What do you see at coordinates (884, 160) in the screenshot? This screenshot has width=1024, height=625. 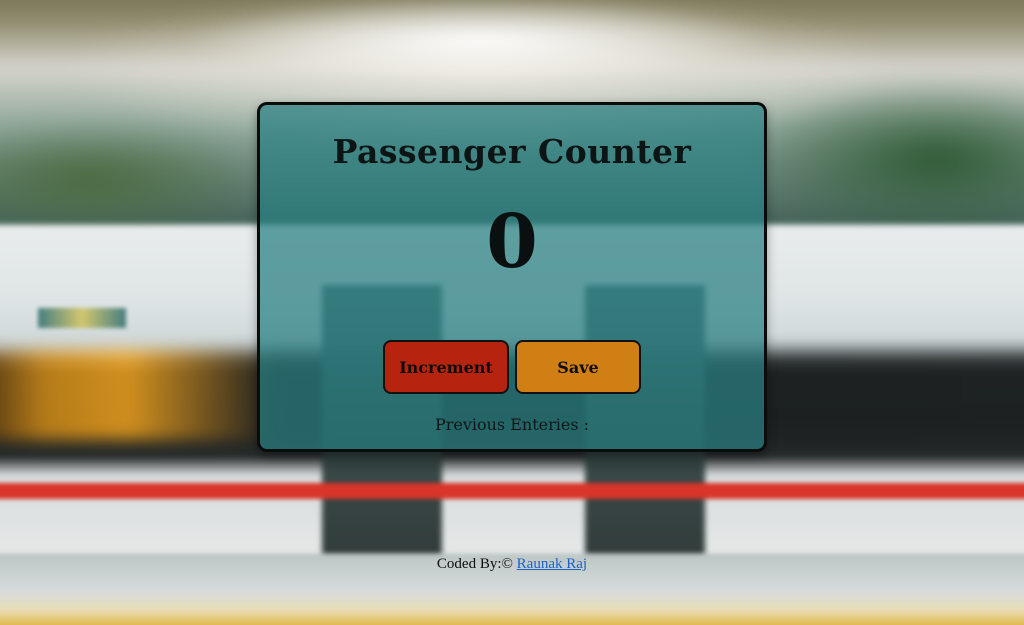 I see `background-trees-right` at bounding box center [884, 160].